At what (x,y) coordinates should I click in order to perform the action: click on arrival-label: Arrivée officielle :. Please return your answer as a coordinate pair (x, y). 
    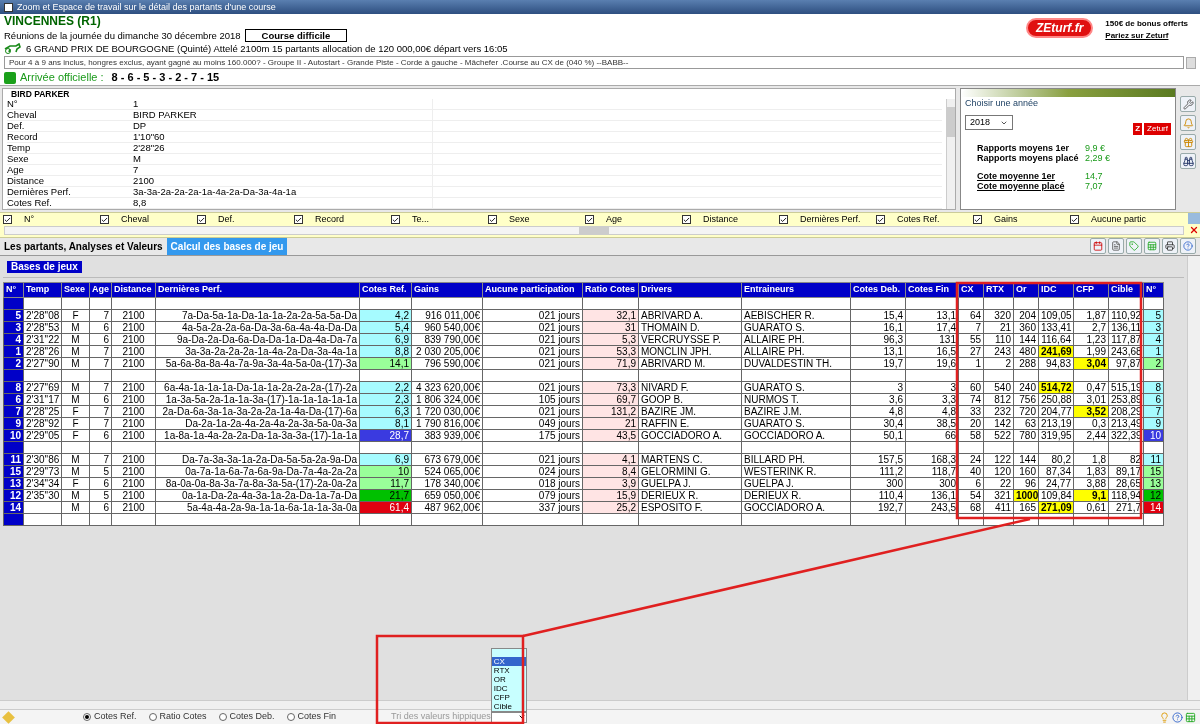
    Looking at the image, I should click on (62, 78).